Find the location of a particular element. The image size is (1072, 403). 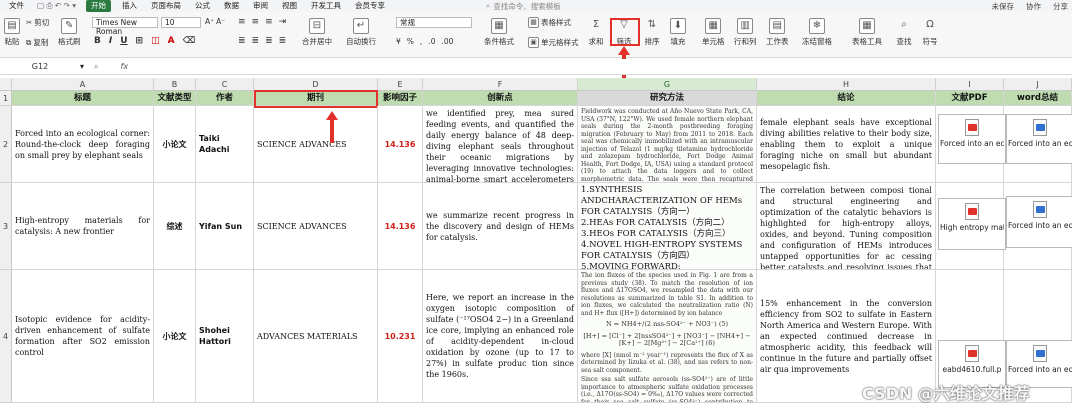

zoom-icon: ⌕ is located at coordinates (96, 67).